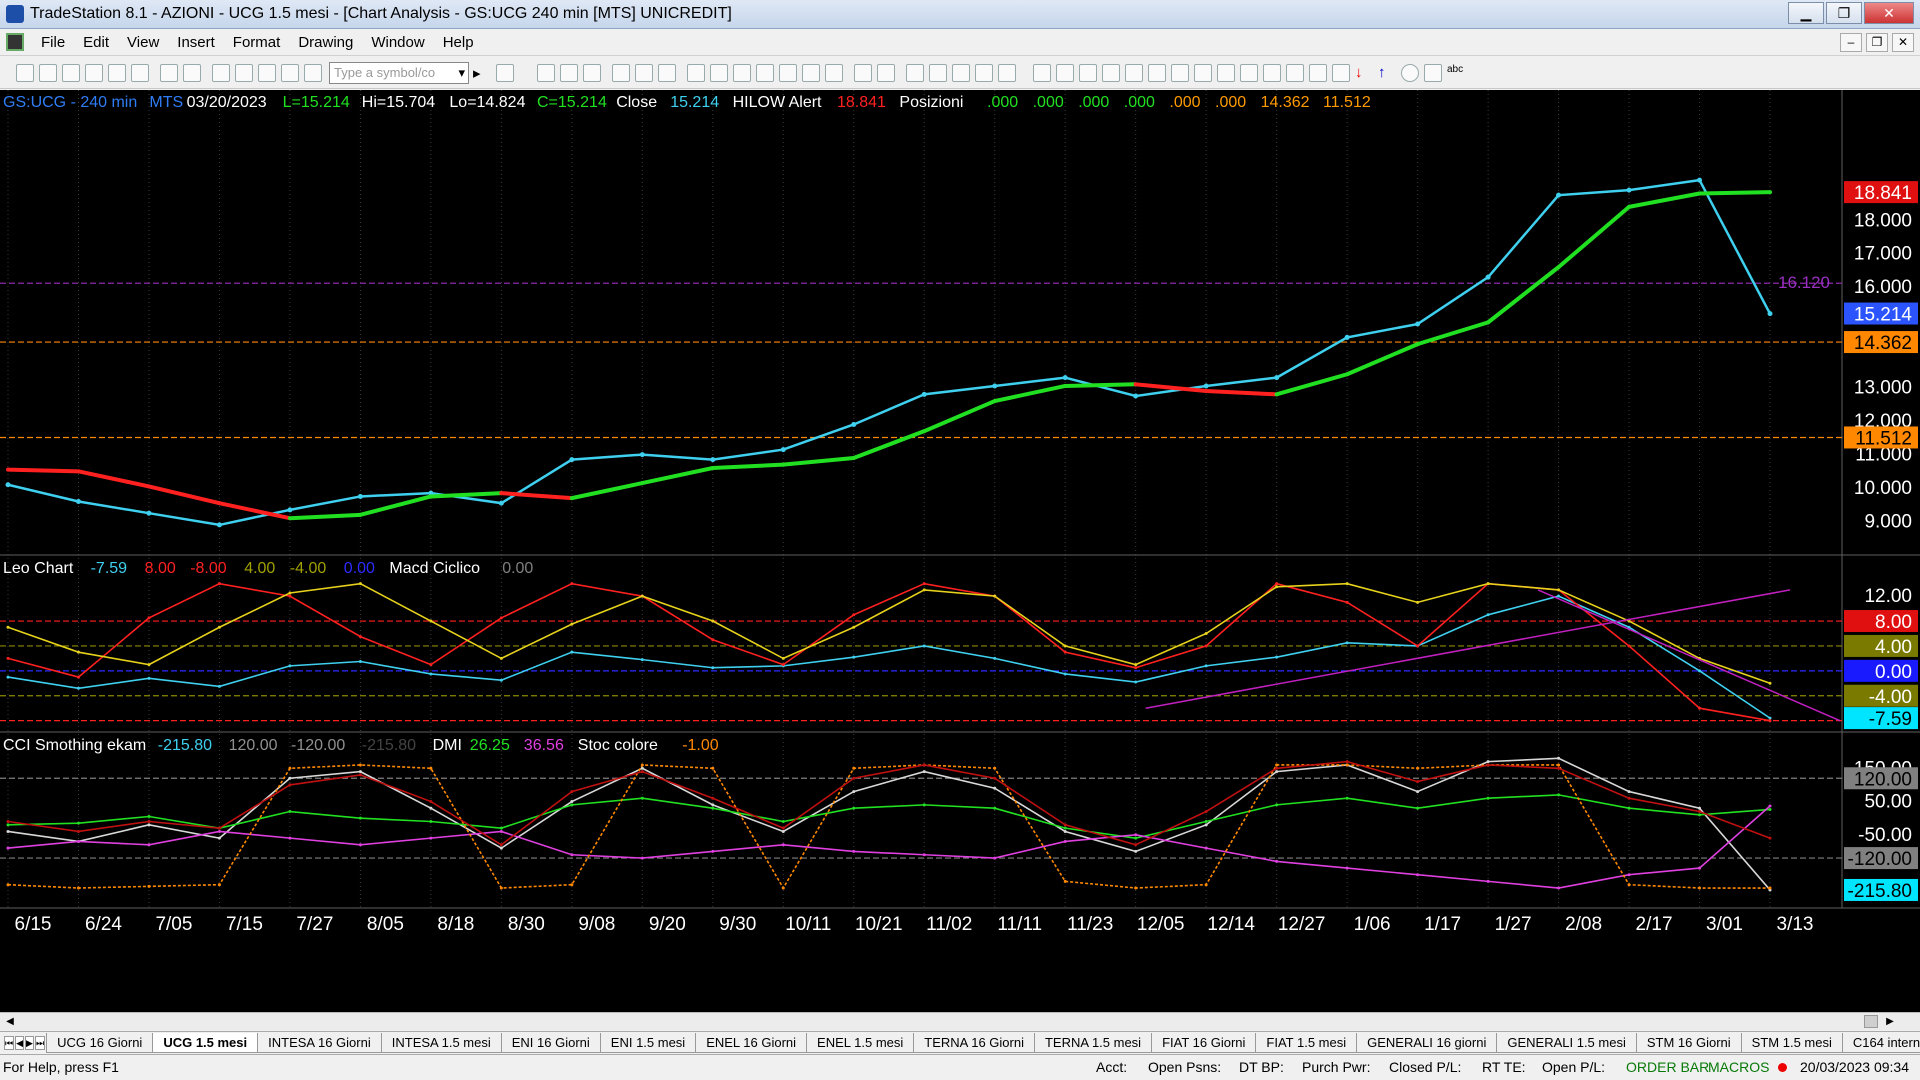 The image size is (1920, 1080). Describe the element at coordinates (10, 1021) in the screenshot. I see `scroll-left-icon: ◀` at that location.